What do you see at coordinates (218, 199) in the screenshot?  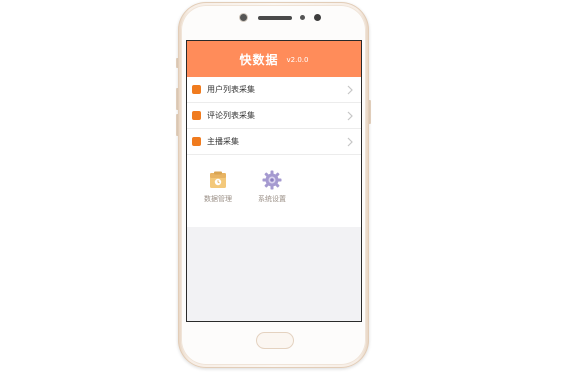 I see `shortcut-label: 数据管理` at bounding box center [218, 199].